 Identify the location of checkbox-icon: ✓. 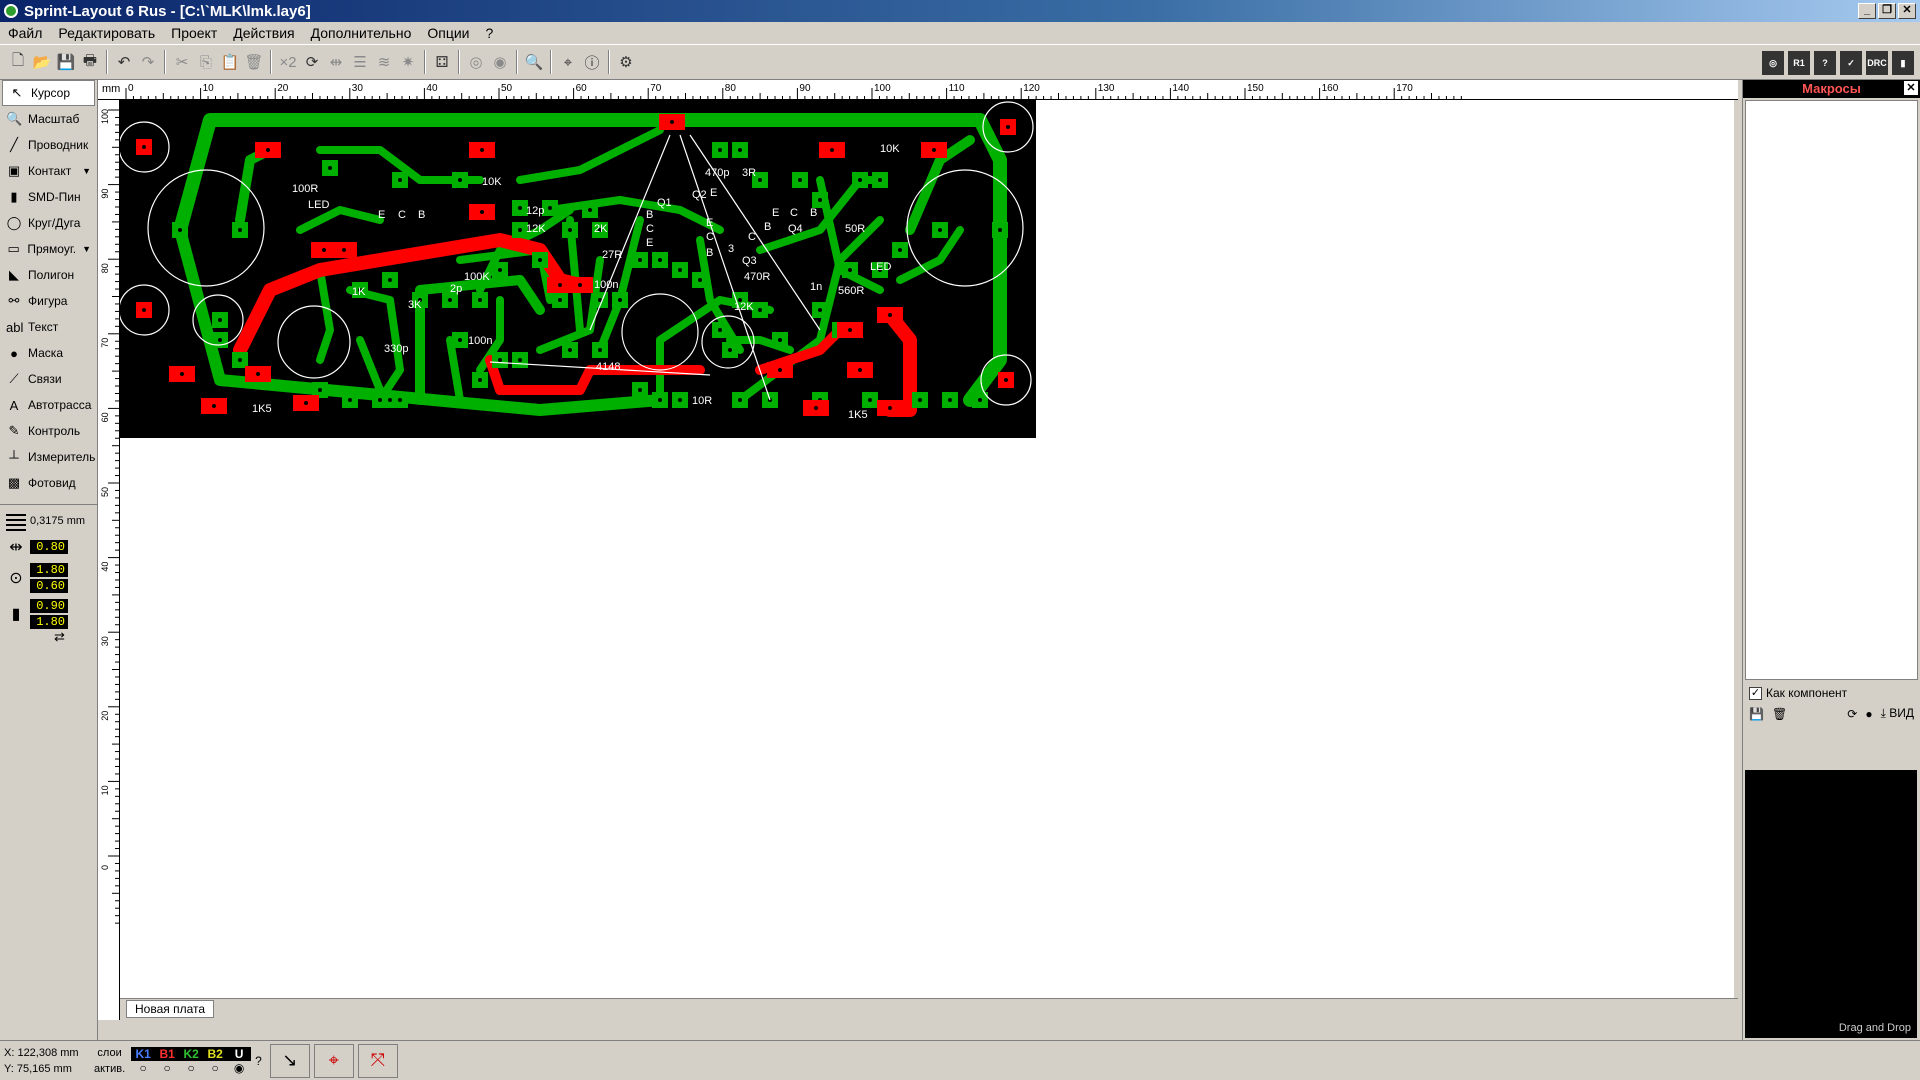
(1755, 693).